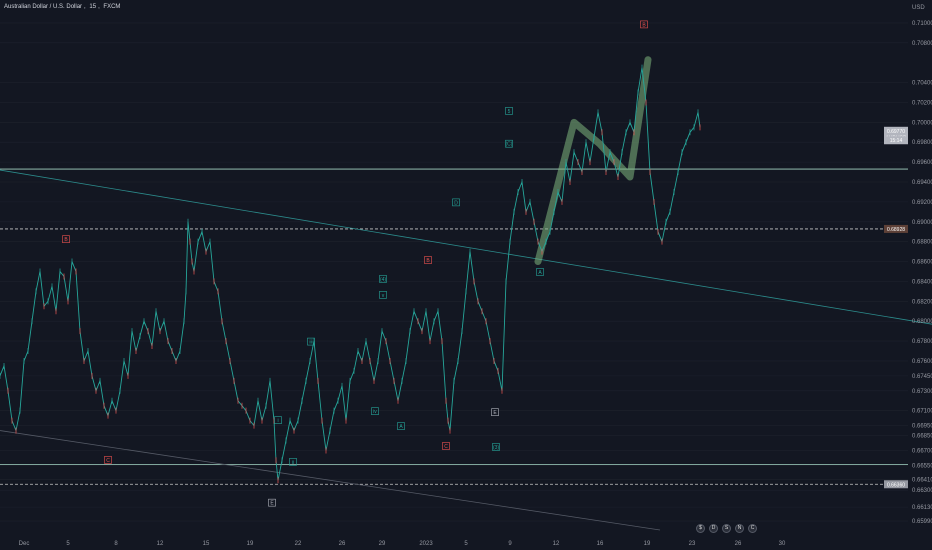  Describe the element at coordinates (896, 141) in the screenshot. I see `price-tag: 15:14` at that location.